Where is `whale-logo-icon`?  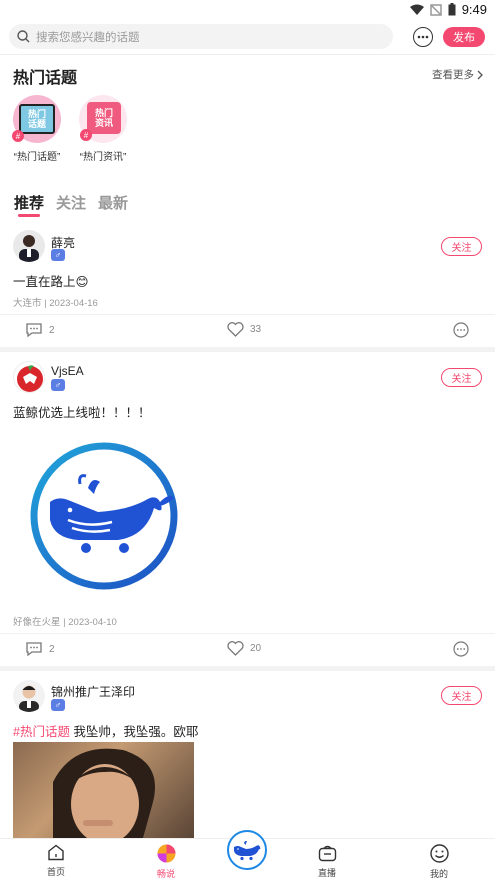 whale-logo-icon is located at coordinates (104, 516).